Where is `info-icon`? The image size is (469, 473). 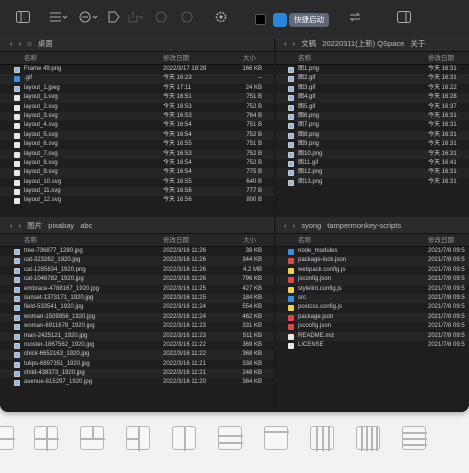 info-icon is located at coordinates (187, 20).